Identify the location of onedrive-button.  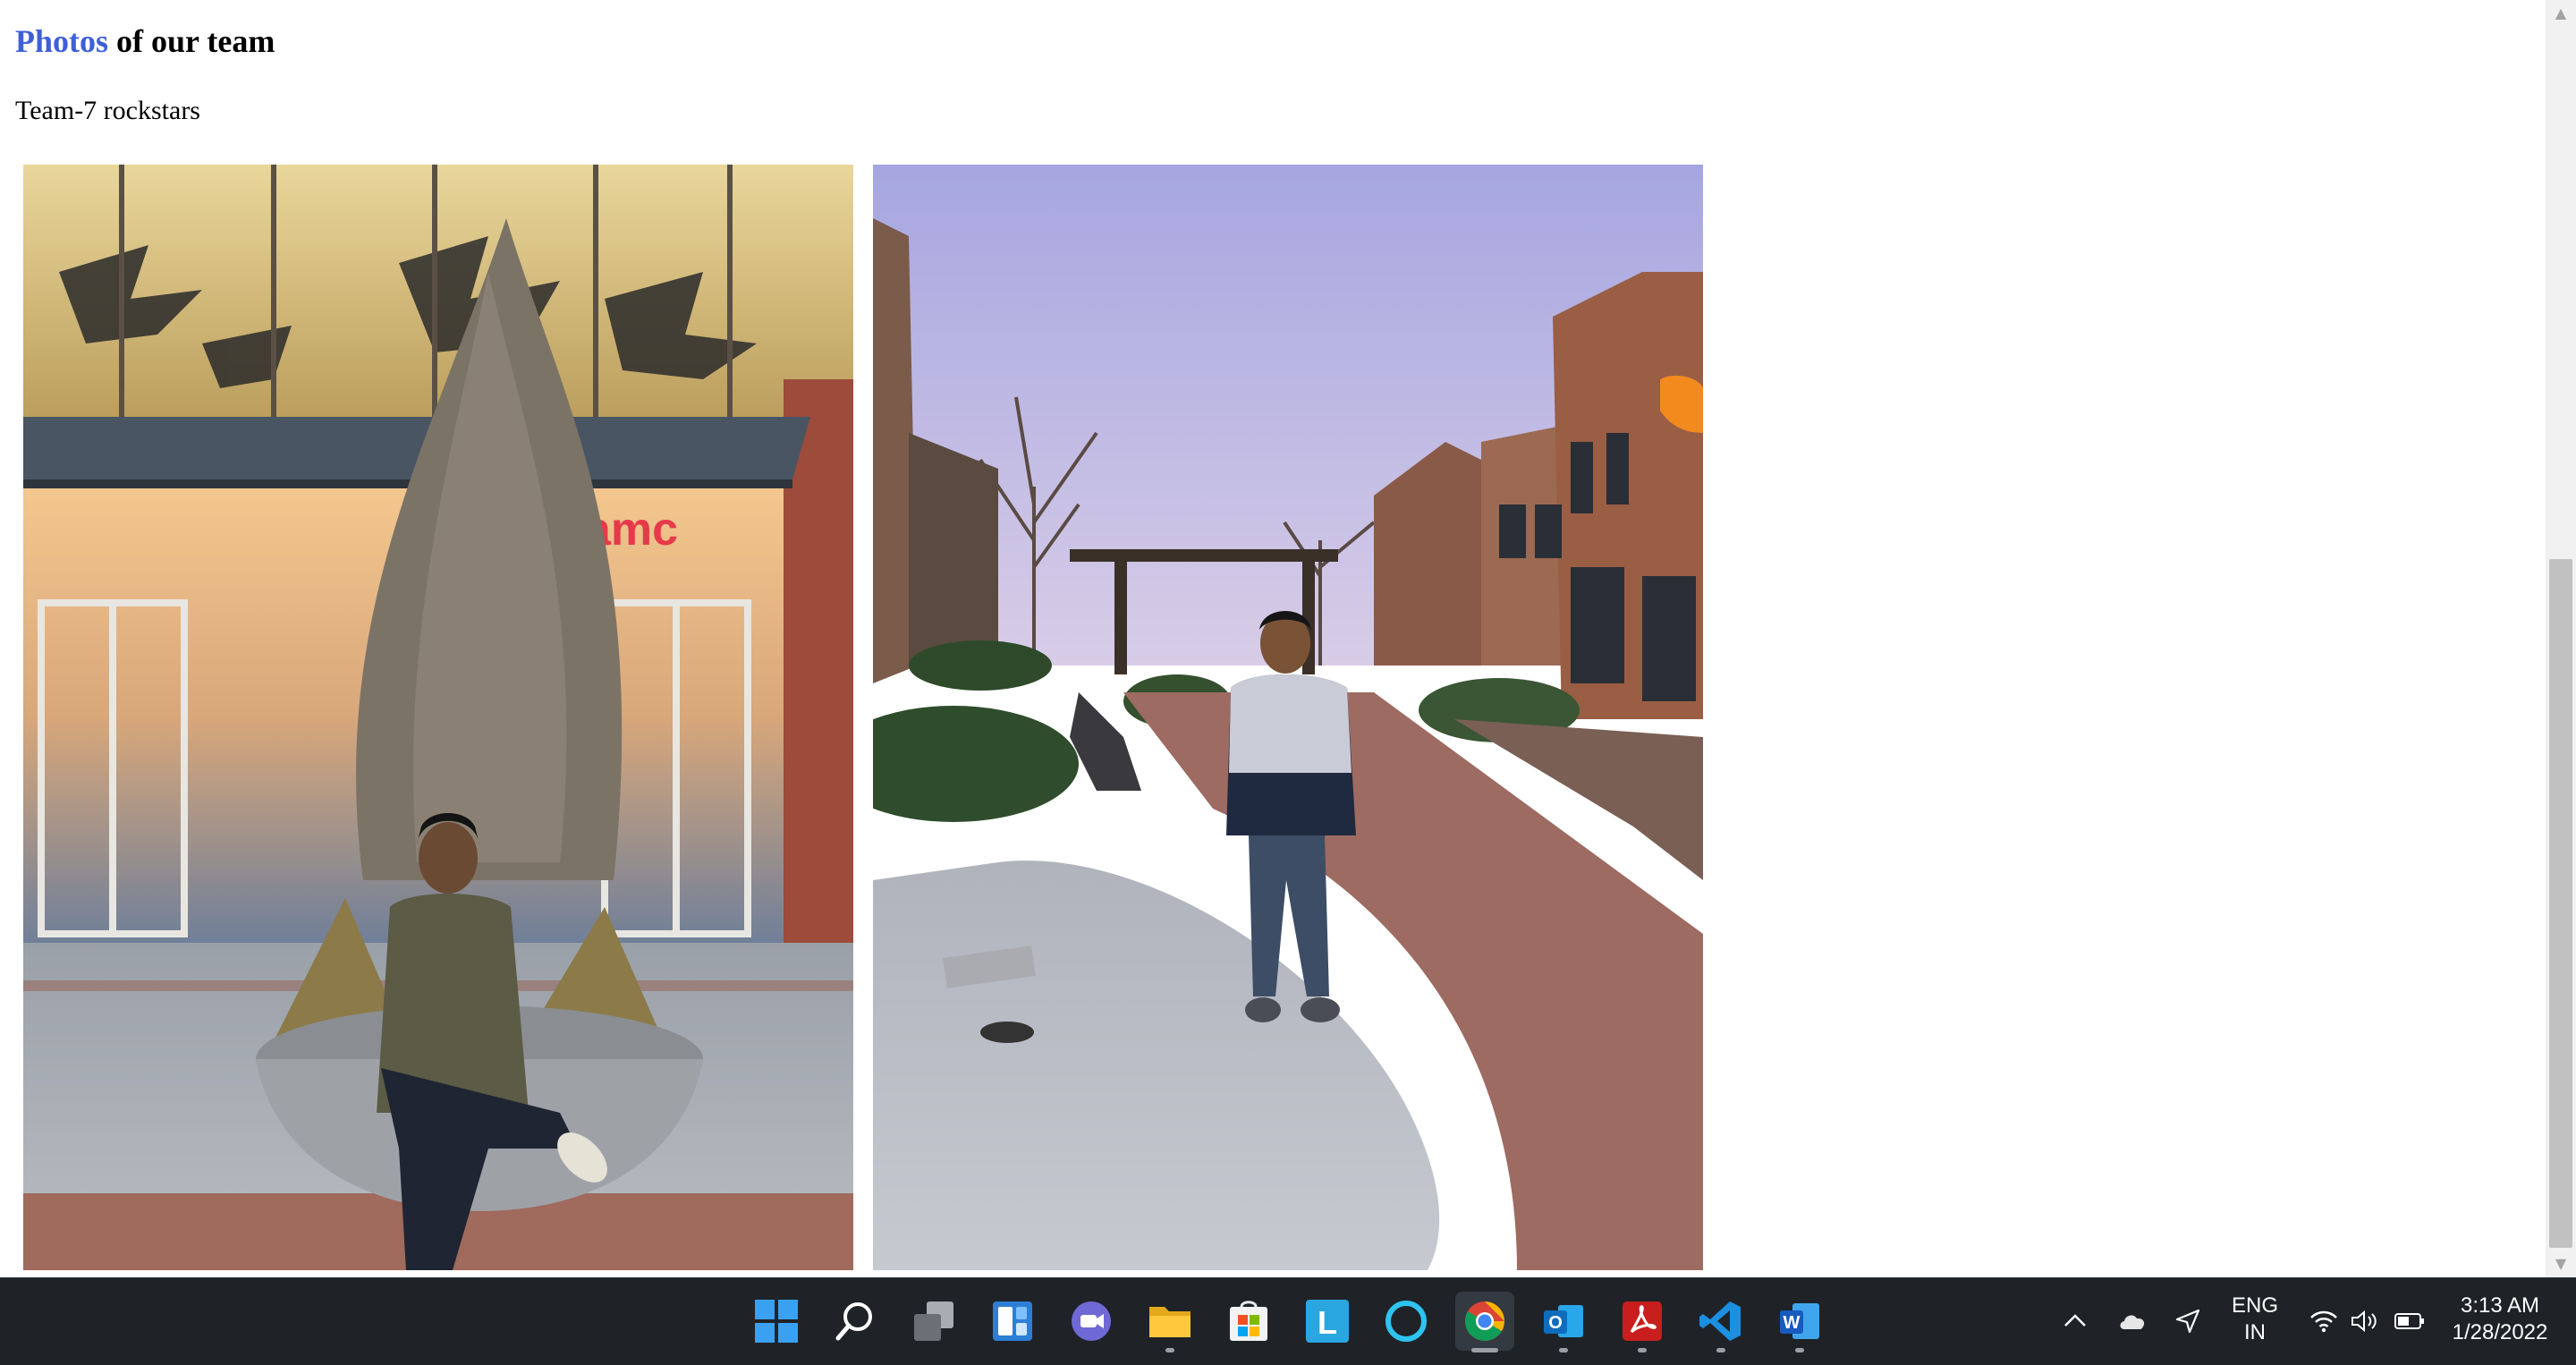
(2132, 1321).